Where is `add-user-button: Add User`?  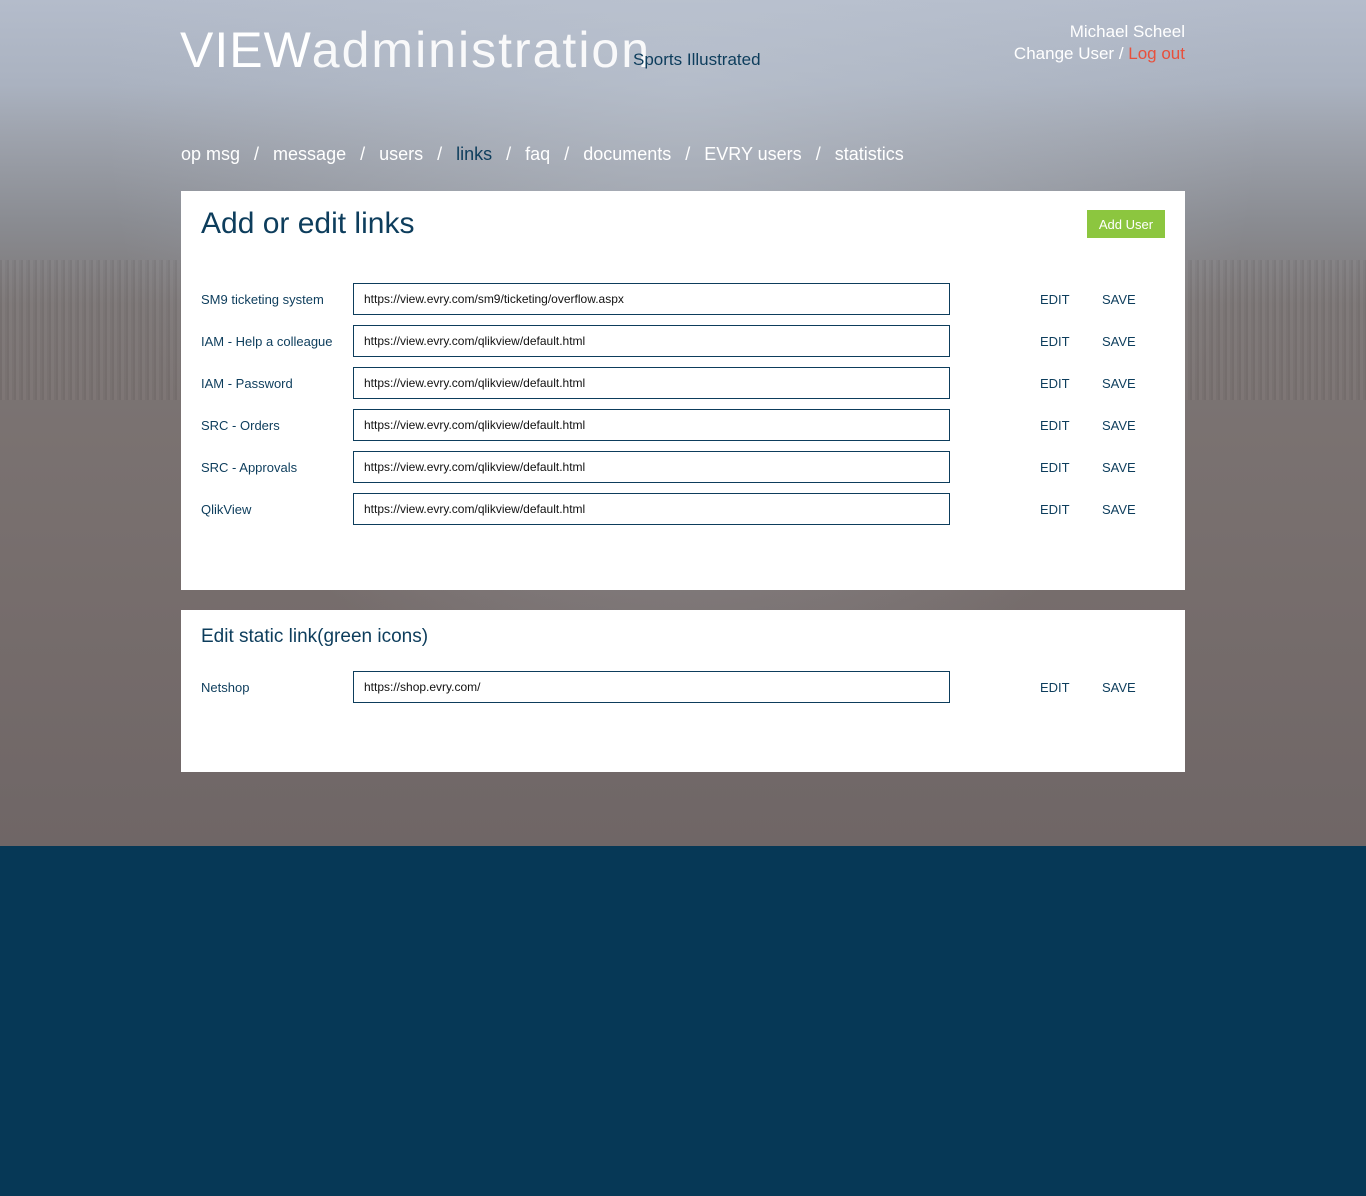
add-user-button: Add User is located at coordinates (1126, 224).